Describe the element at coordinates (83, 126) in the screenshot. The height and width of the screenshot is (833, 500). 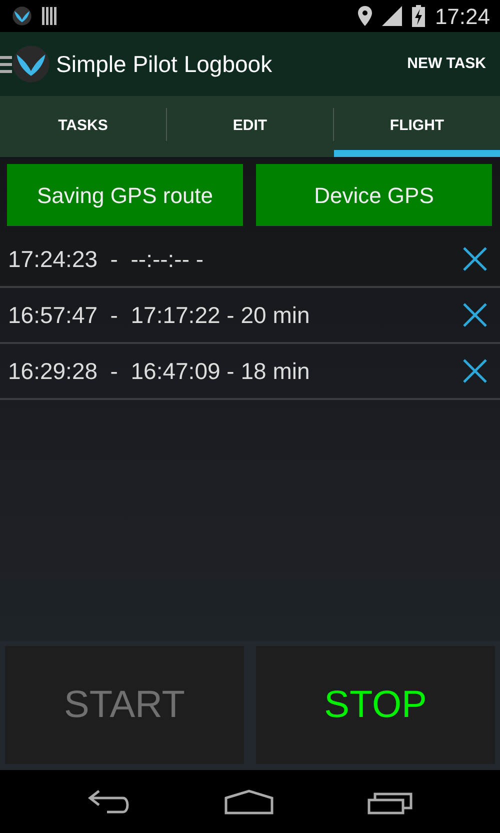
I see `tab: TASKS` at that location.